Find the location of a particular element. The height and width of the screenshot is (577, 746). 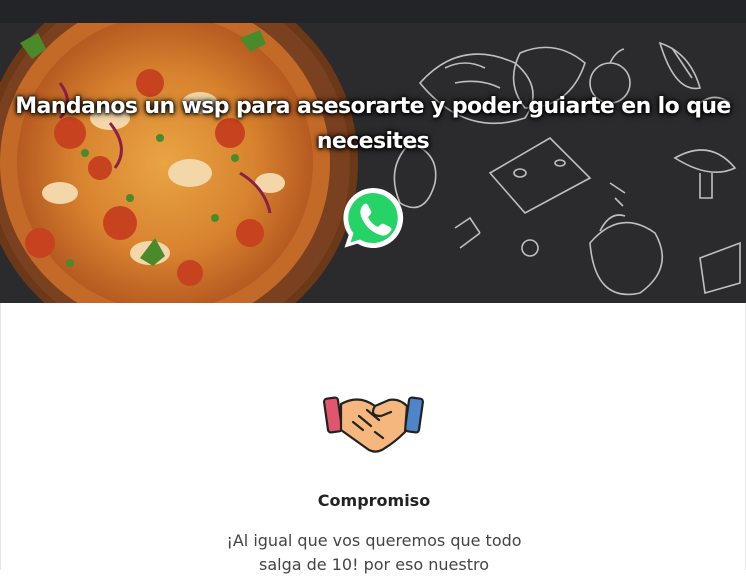

handshake-icon is located at coordinates (374, 424).